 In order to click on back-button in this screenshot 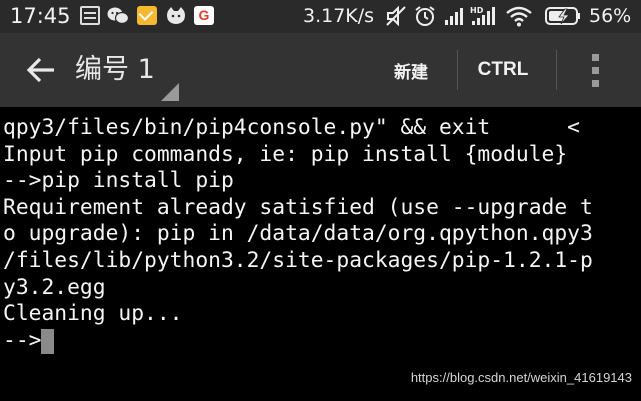, I will do `click(41, 70)`.